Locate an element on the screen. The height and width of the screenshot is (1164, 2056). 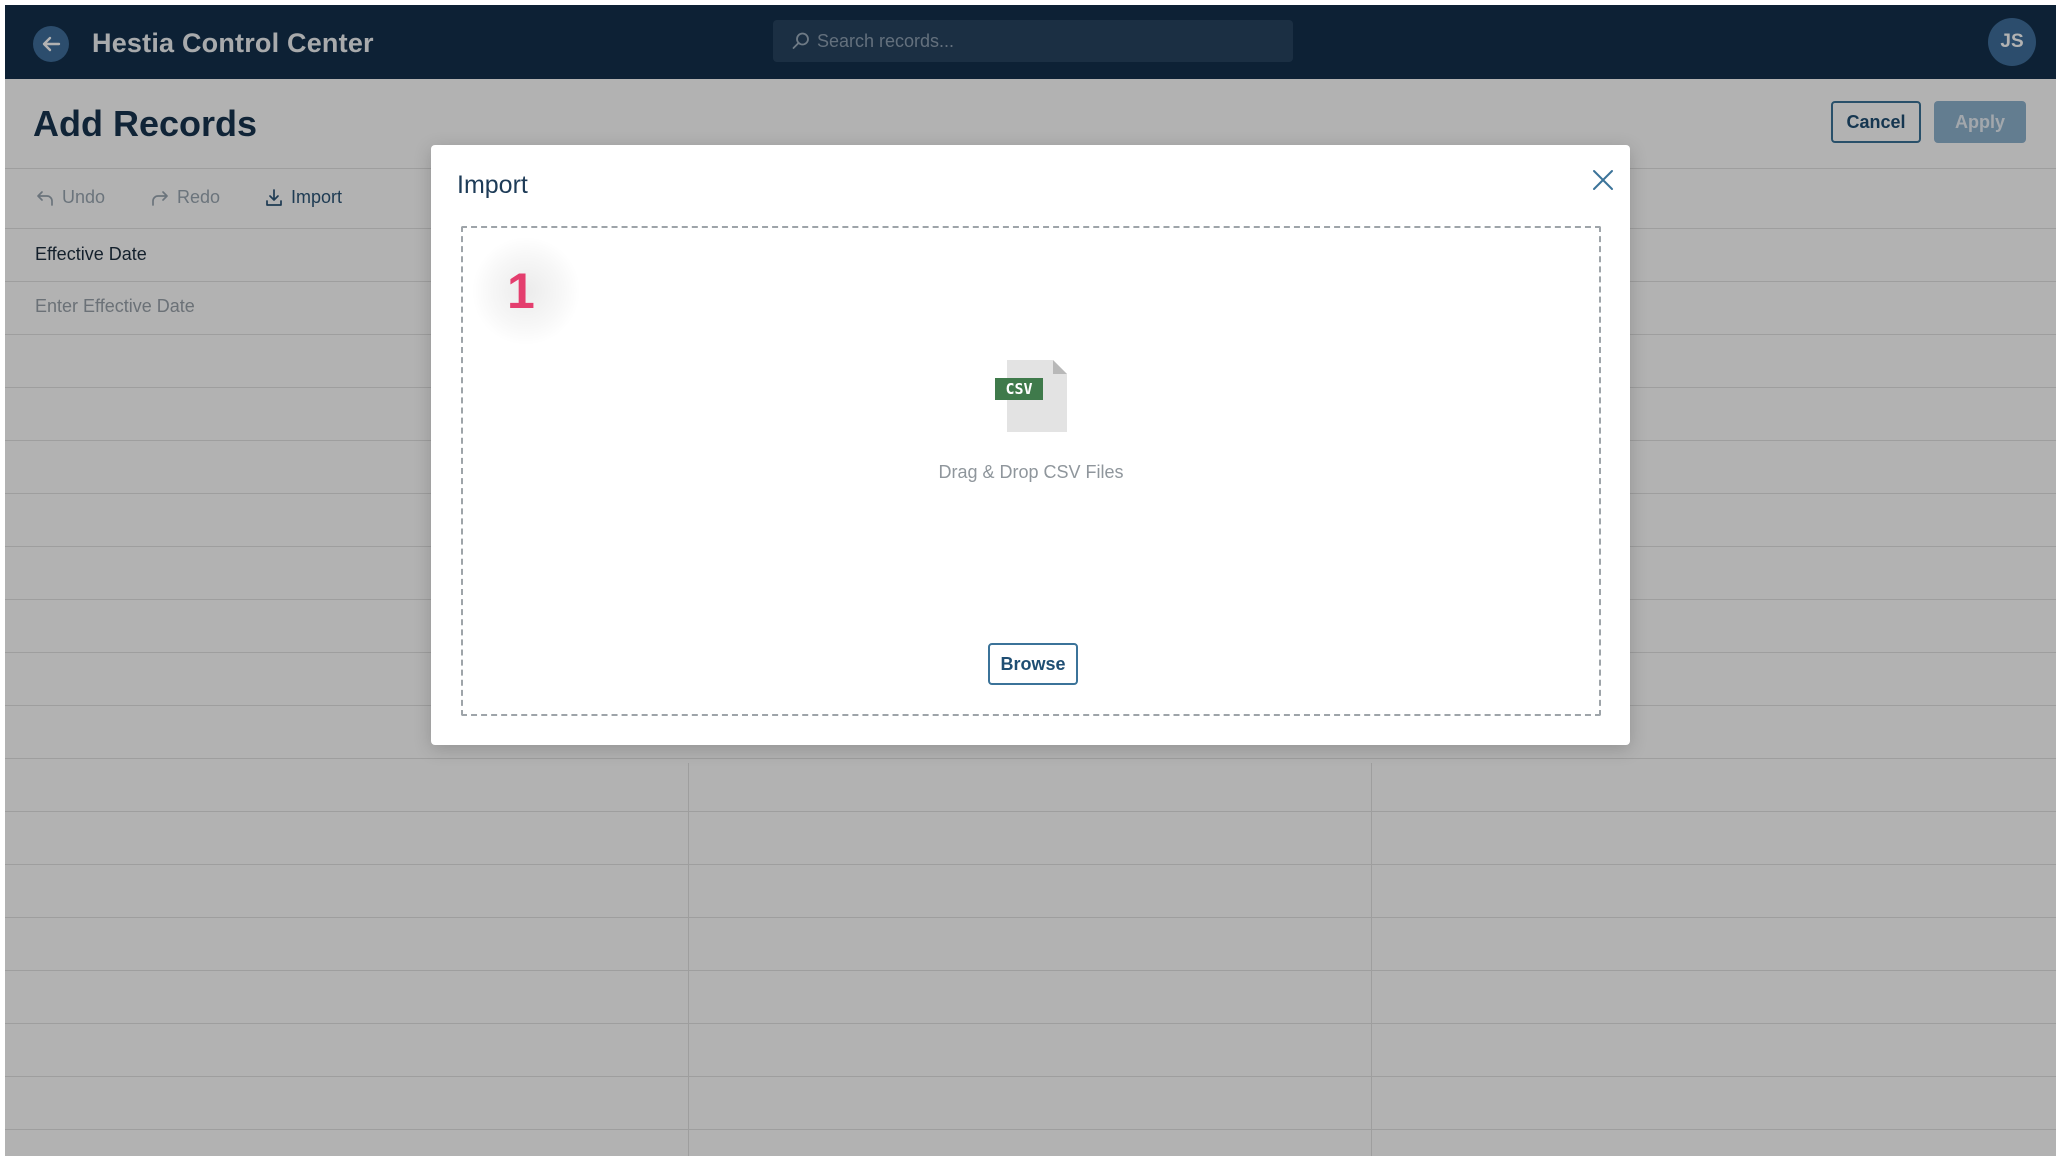
dialog-title: Import is located at coordinates (492, 185).